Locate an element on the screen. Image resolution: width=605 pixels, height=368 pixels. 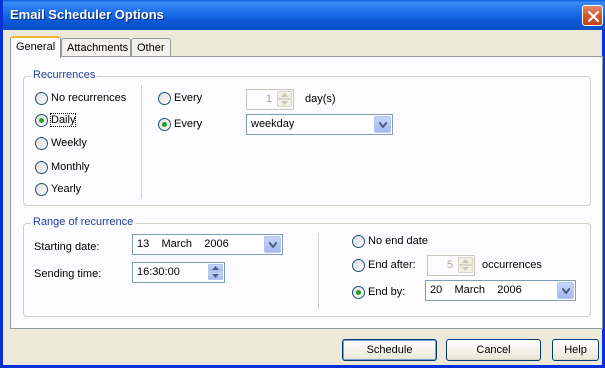
radio-every-days is located at coordinates (164, 98).